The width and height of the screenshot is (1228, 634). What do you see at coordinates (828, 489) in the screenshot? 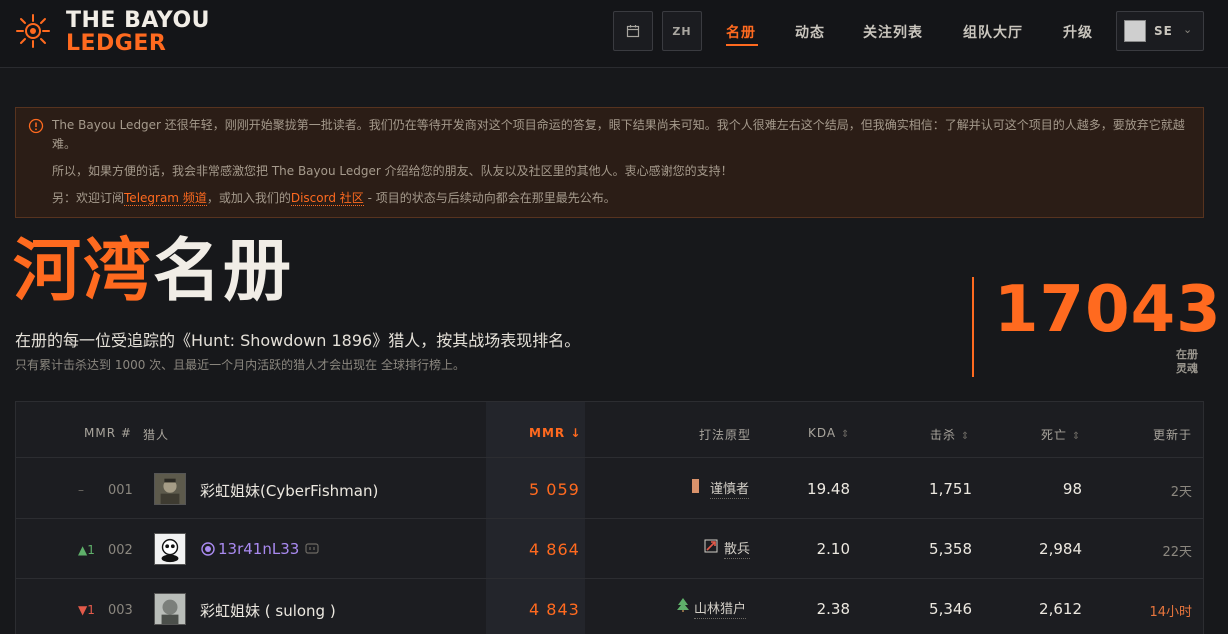
I see `kda-value: 19.48` at bounding box center [828, 489].